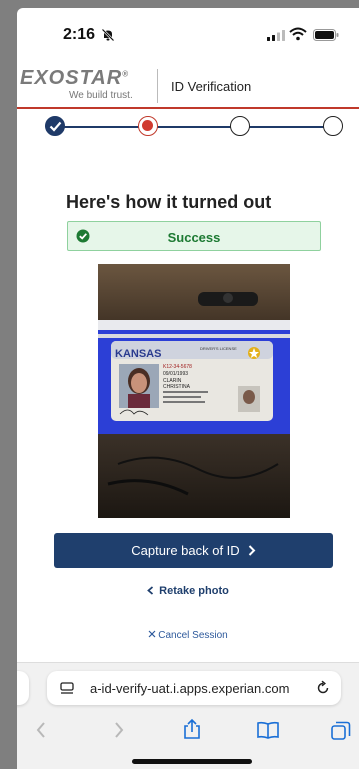  Describe the element at coordinates (67, 688) in the screenshot. I see `page-icon` at that location.